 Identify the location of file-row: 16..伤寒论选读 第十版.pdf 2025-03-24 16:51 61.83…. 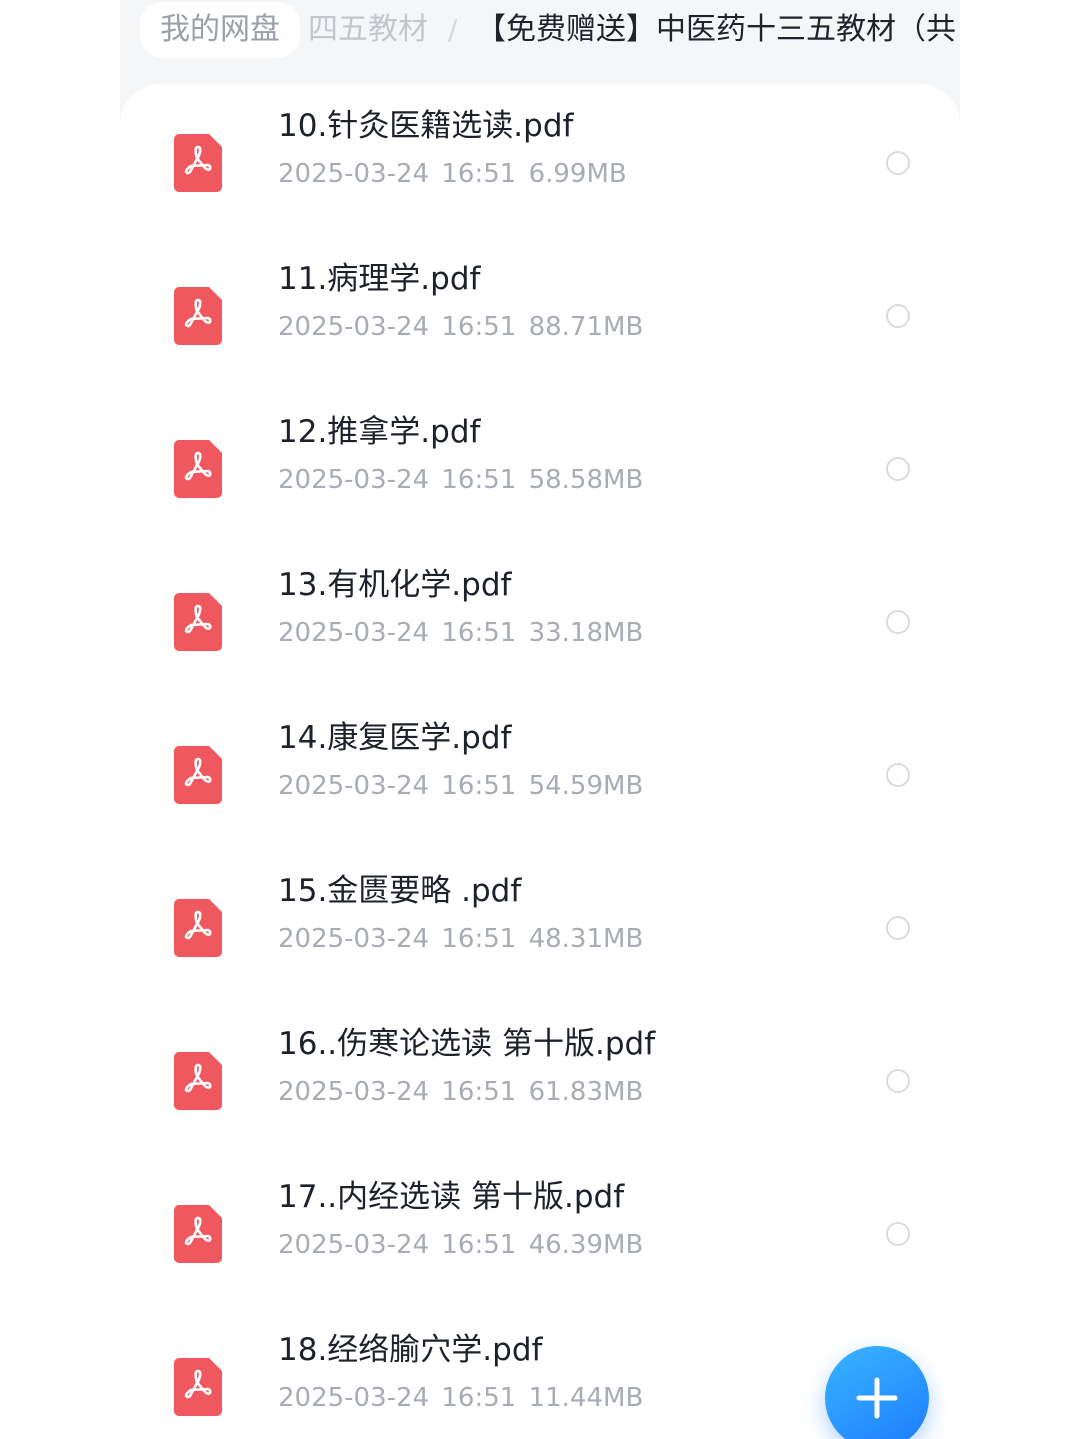
(540, 1079).